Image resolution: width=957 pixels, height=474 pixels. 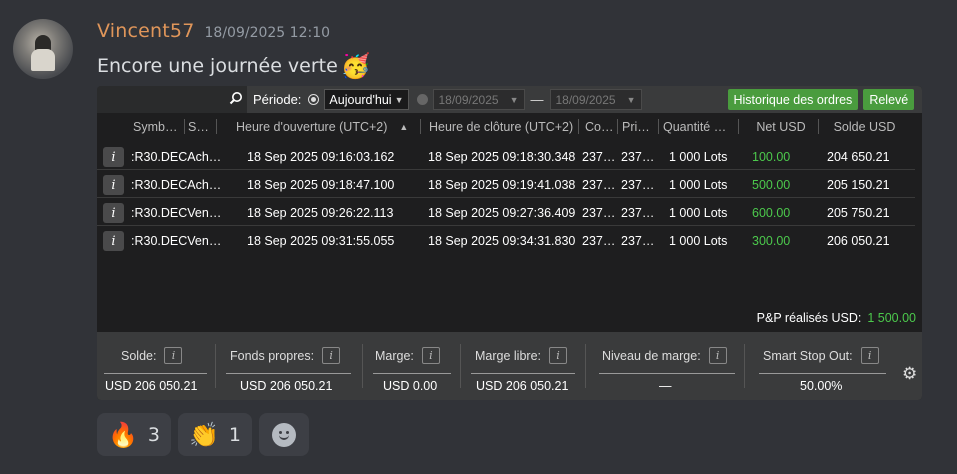 I want to click on metric-label: Marge:, so click(x=394, y=355).